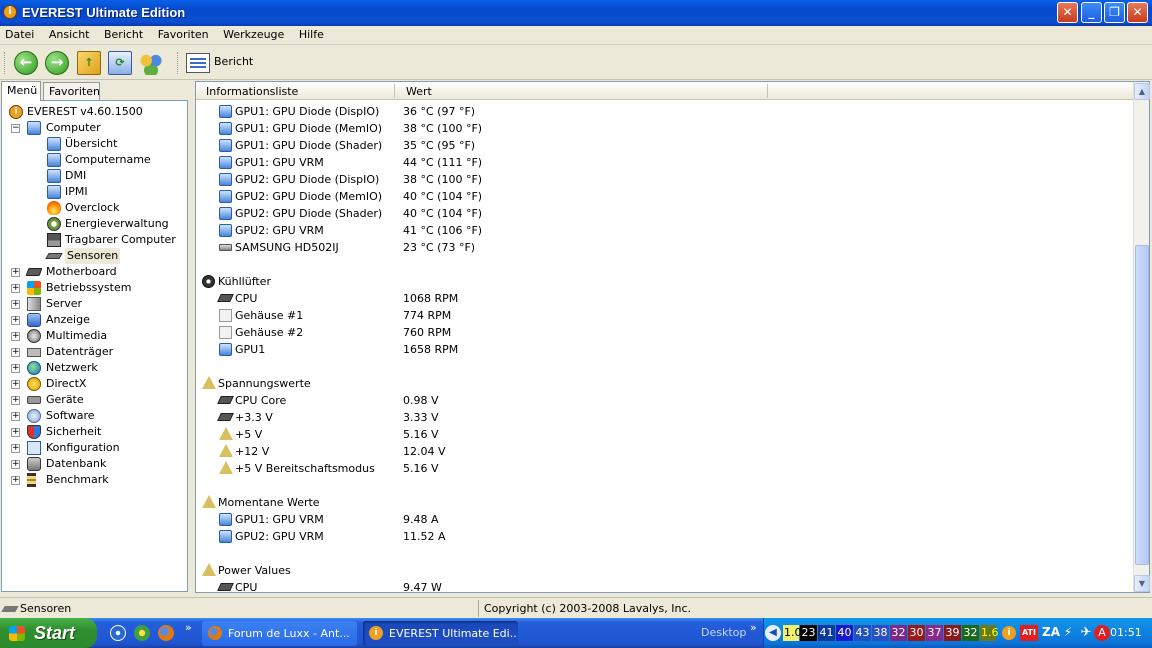  What do you see at coordinates (166, 633) in the screenshot?
I see `firefox-icon` at bounding box center [166, 633].